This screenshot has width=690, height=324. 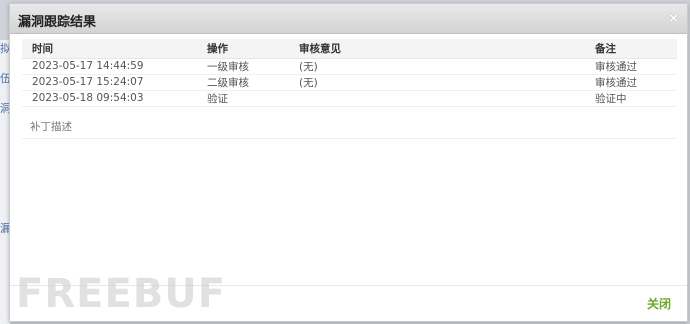 What do you see at coordinates (109, 66) in the screenshot?
I see `cell-time: 2023-05-17 14:44:59` at bounding box center [109, 66].